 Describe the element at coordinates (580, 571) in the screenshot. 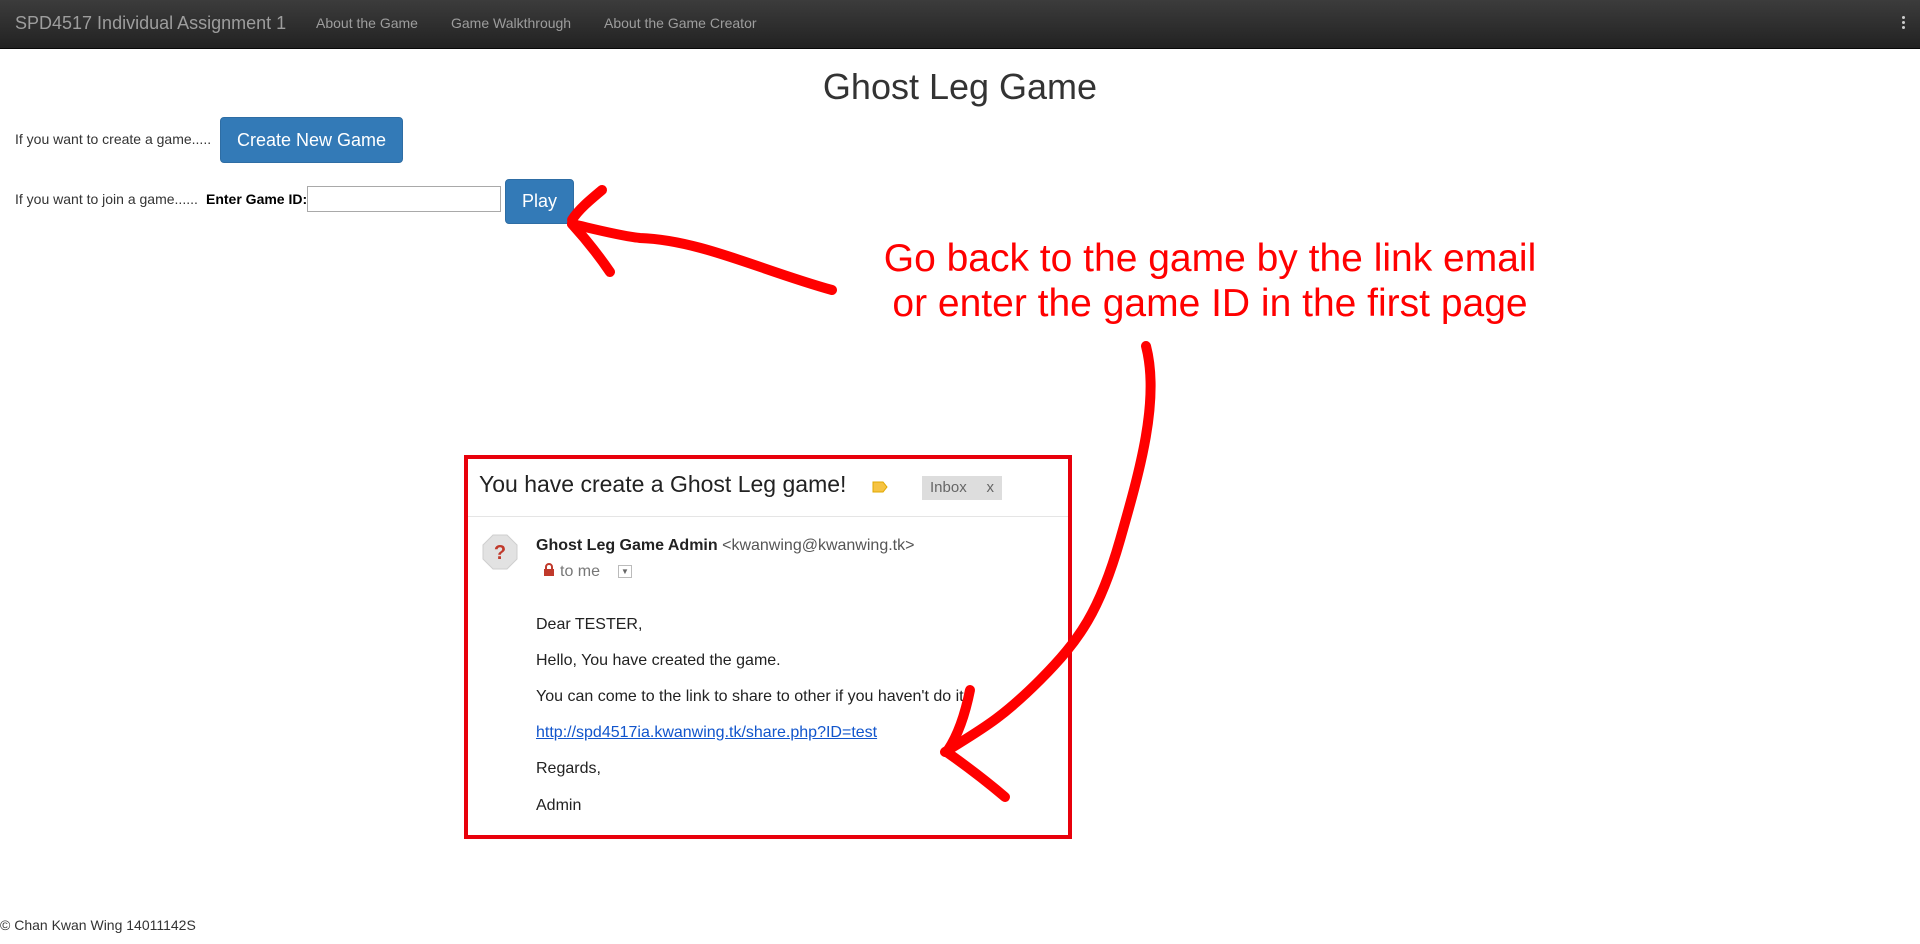

I see `recipient-text: to me` at that location.